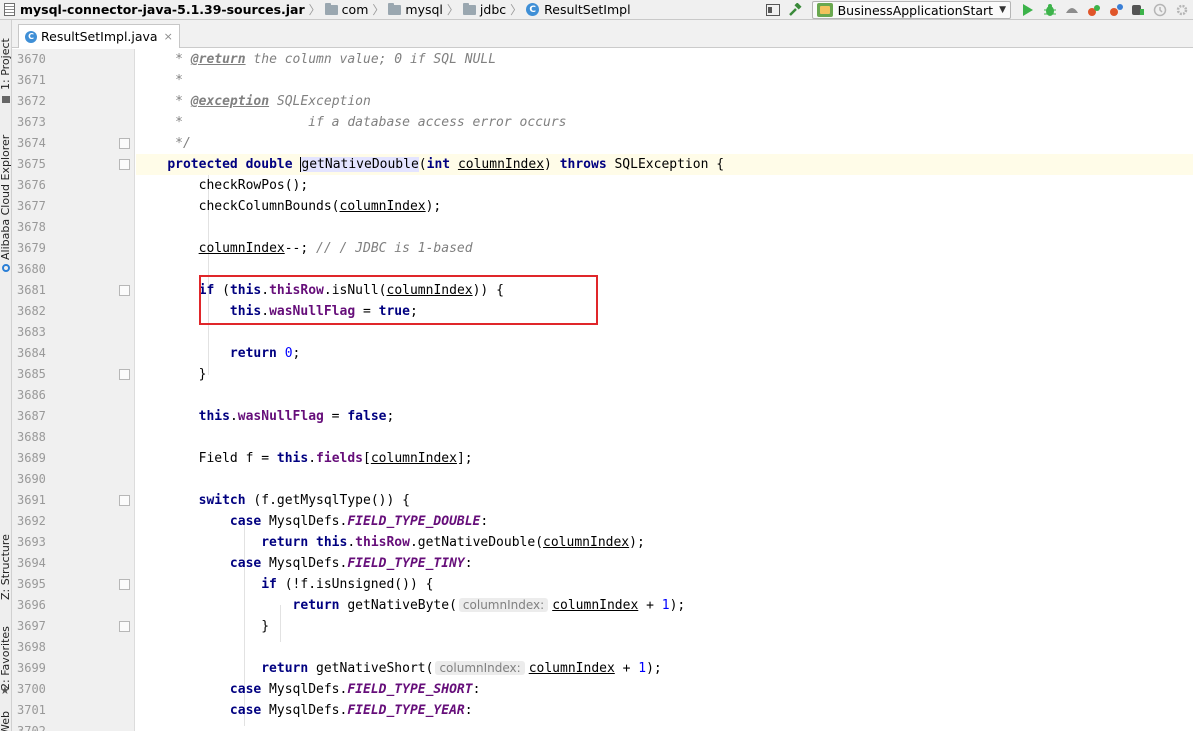  What do you see at coordinates (1094, 10) in the screenshot?
I see `profile-icon` at bounding box center [1094, 10].